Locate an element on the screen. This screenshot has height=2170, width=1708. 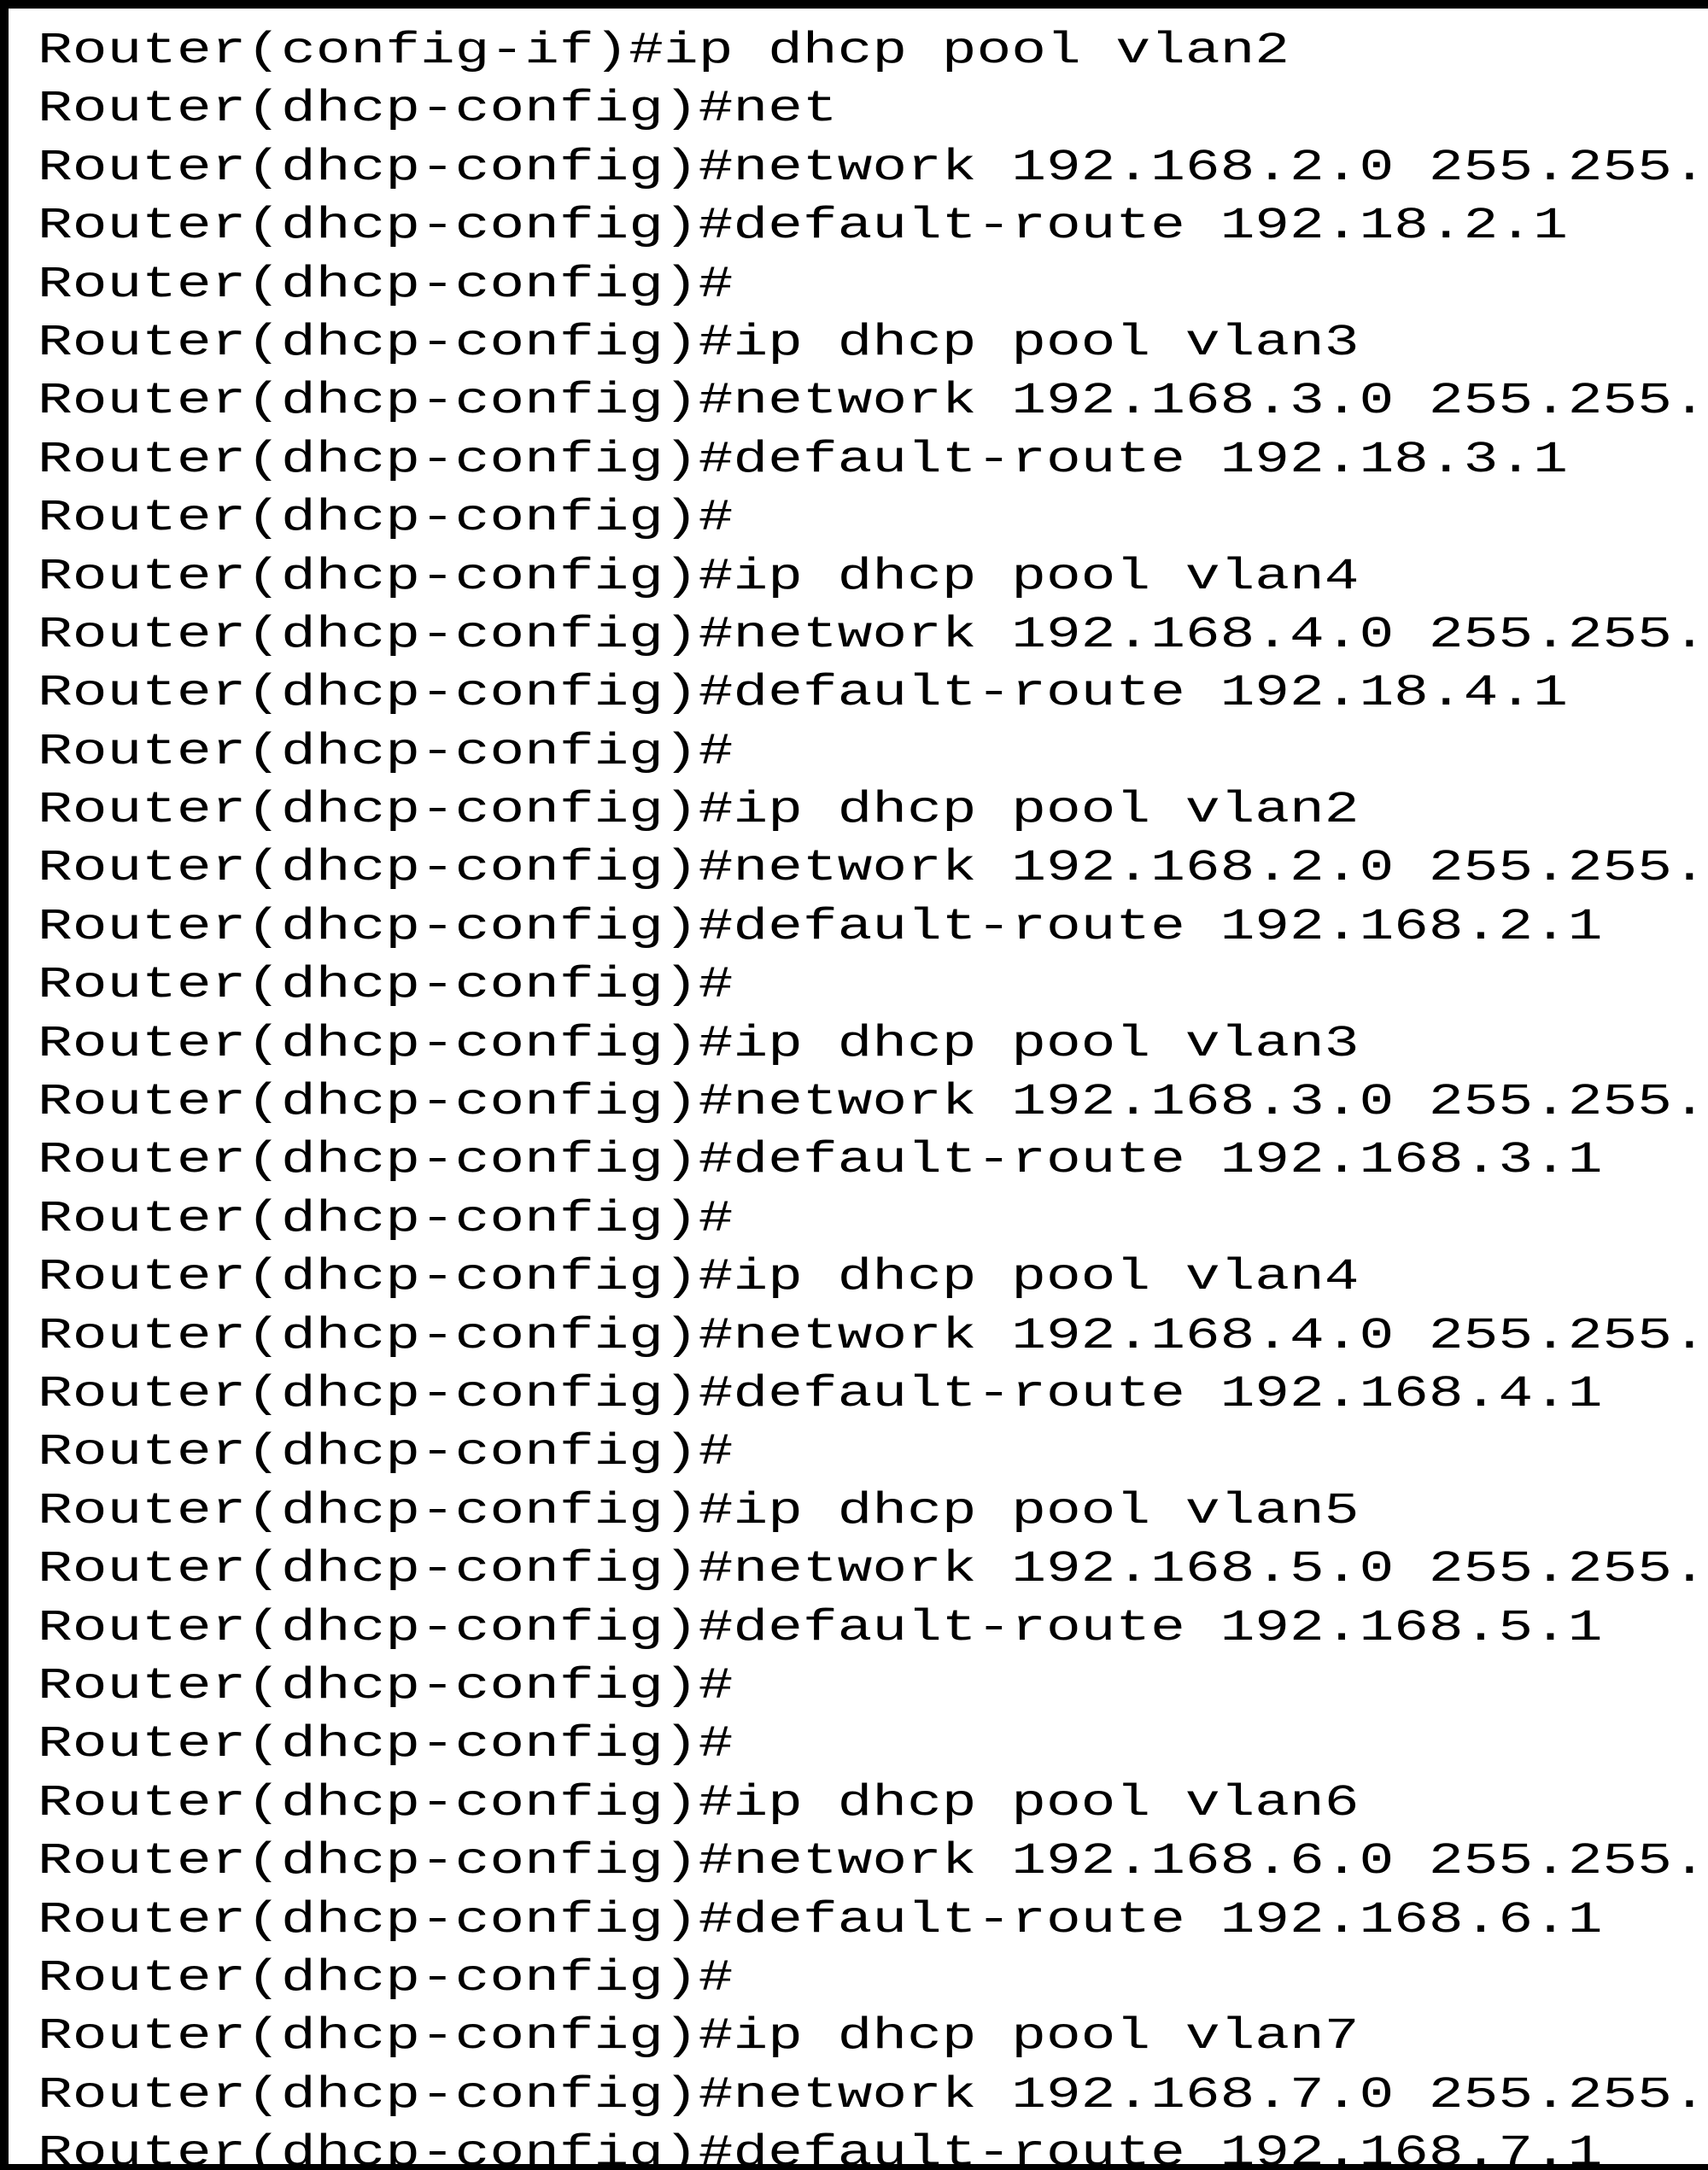
terminal-line: Router(dhcp-config)#ip dhcp pool vlan2 is located at coordinates (699, 810).